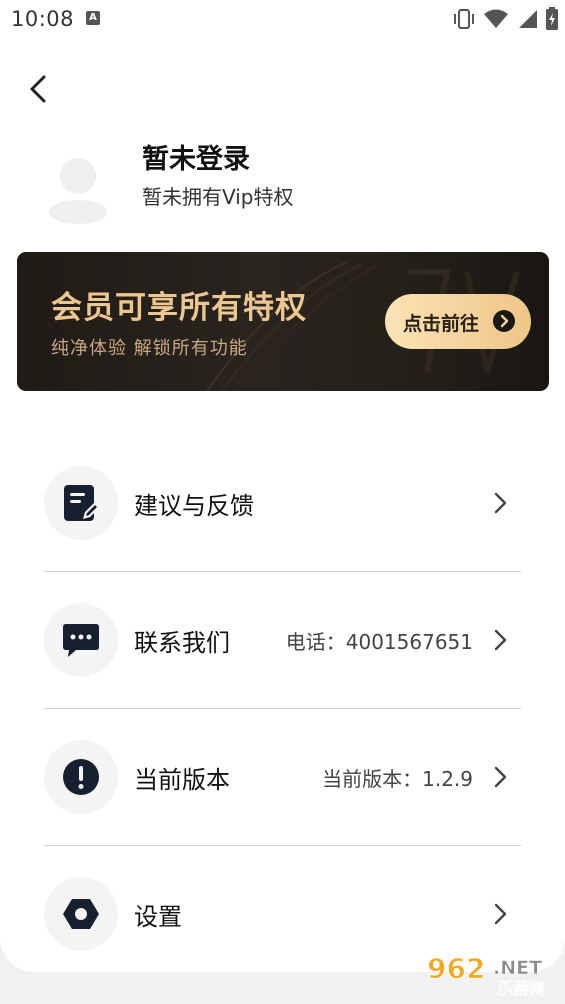  Describe the element at coordinates (282, 20) in the screenshot. I see `status-bar: 10:08 A` at that location.